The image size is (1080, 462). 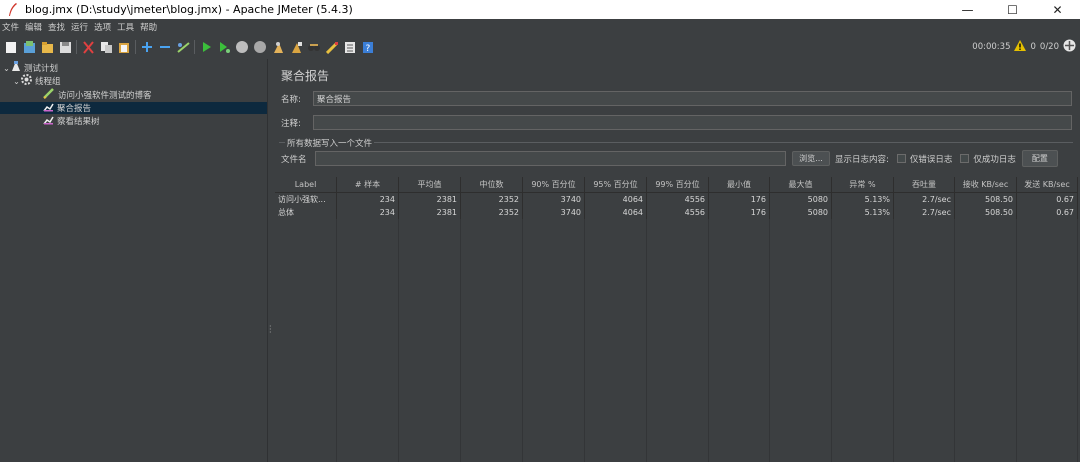 What do you see at coordinates (1069, 47) in the screenshot?
I see `remote-start-icon` at bounding box center [1069, 47].